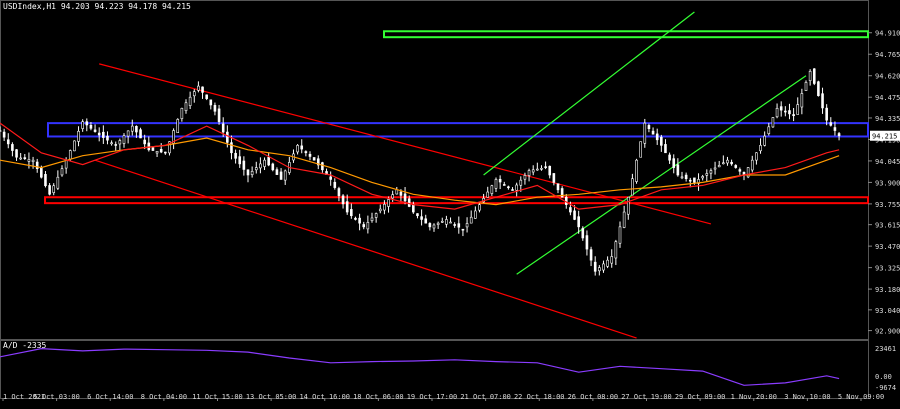 This screenshot has height=409, width=900. Describe the element at coordinates (887, 311) in the screenshot. I see `y-tick-label: 93.040` at that location.